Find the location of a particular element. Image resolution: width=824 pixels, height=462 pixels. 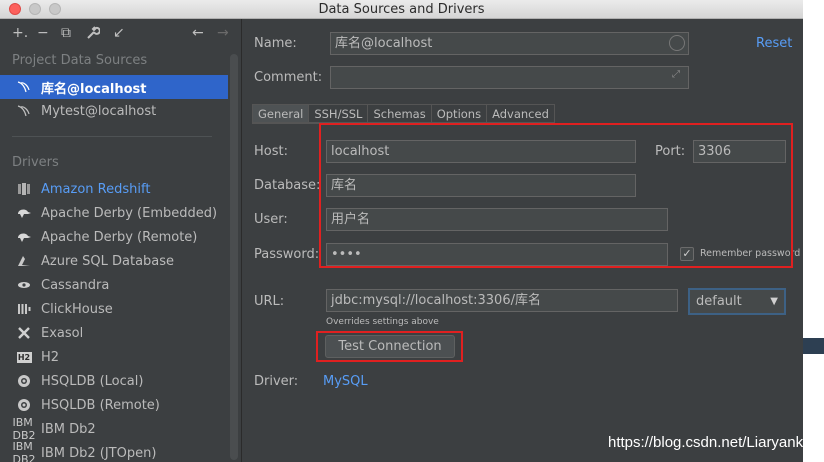

background-band is located at coordinates (813, 346).